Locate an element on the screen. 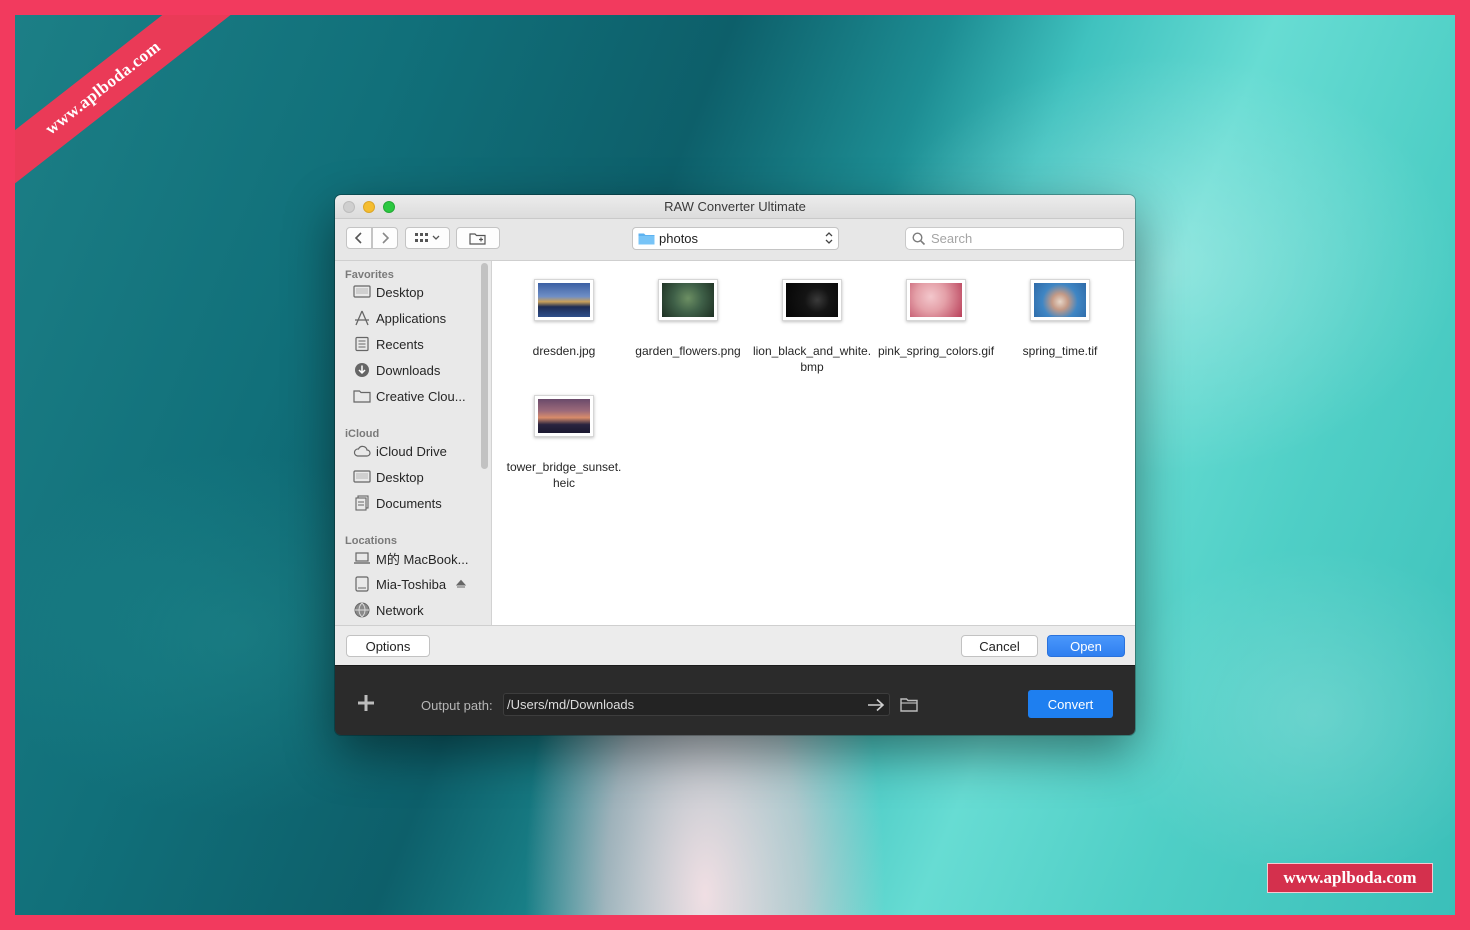  recents-icon is located at coordinates (362, 344).